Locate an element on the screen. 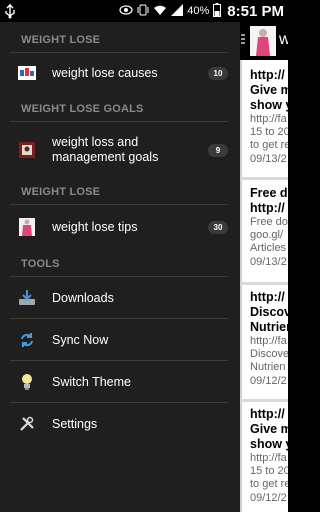 This screenshot has width=320, height=512. usb-icon is located at coordinates (11, 11).